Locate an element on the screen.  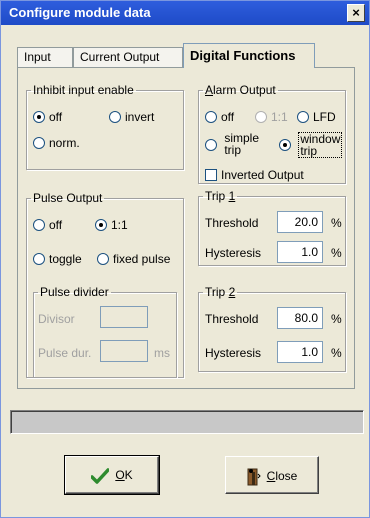
close-window-button: × is located at coordinates (356, 13).